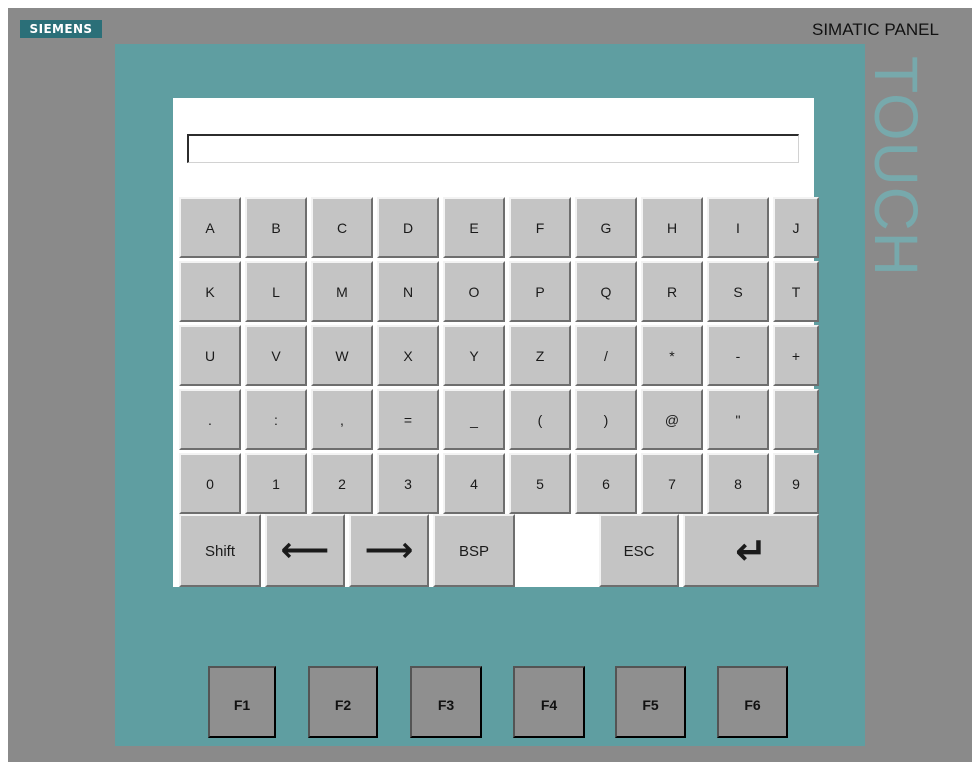 The width and height of the screenshot is (972, 769). I want to click on key-equals: =, so click(408, 419).